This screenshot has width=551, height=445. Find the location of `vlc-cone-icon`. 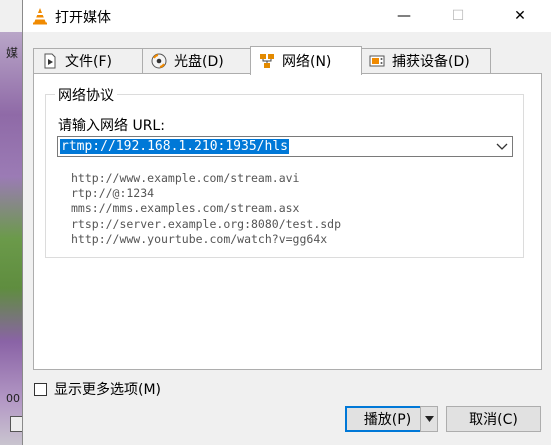

vlc-cone-icon is located at coordinates (40, 16).